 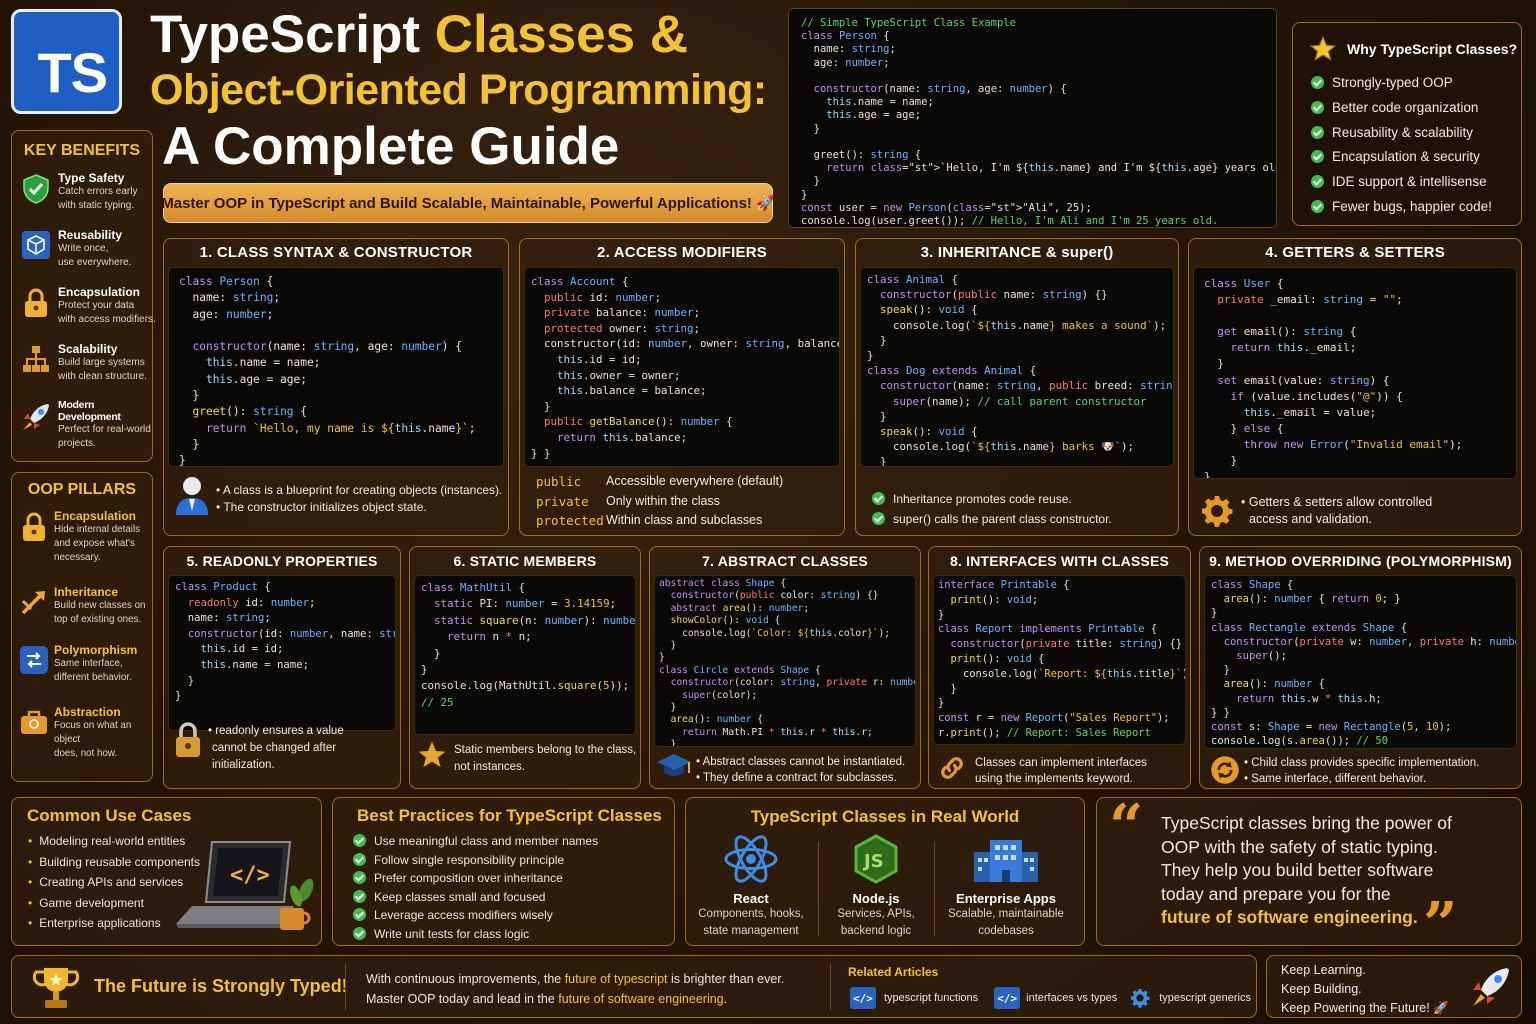 I want to click on benefit-desc: Protect your data, so click(x=96, y=305).